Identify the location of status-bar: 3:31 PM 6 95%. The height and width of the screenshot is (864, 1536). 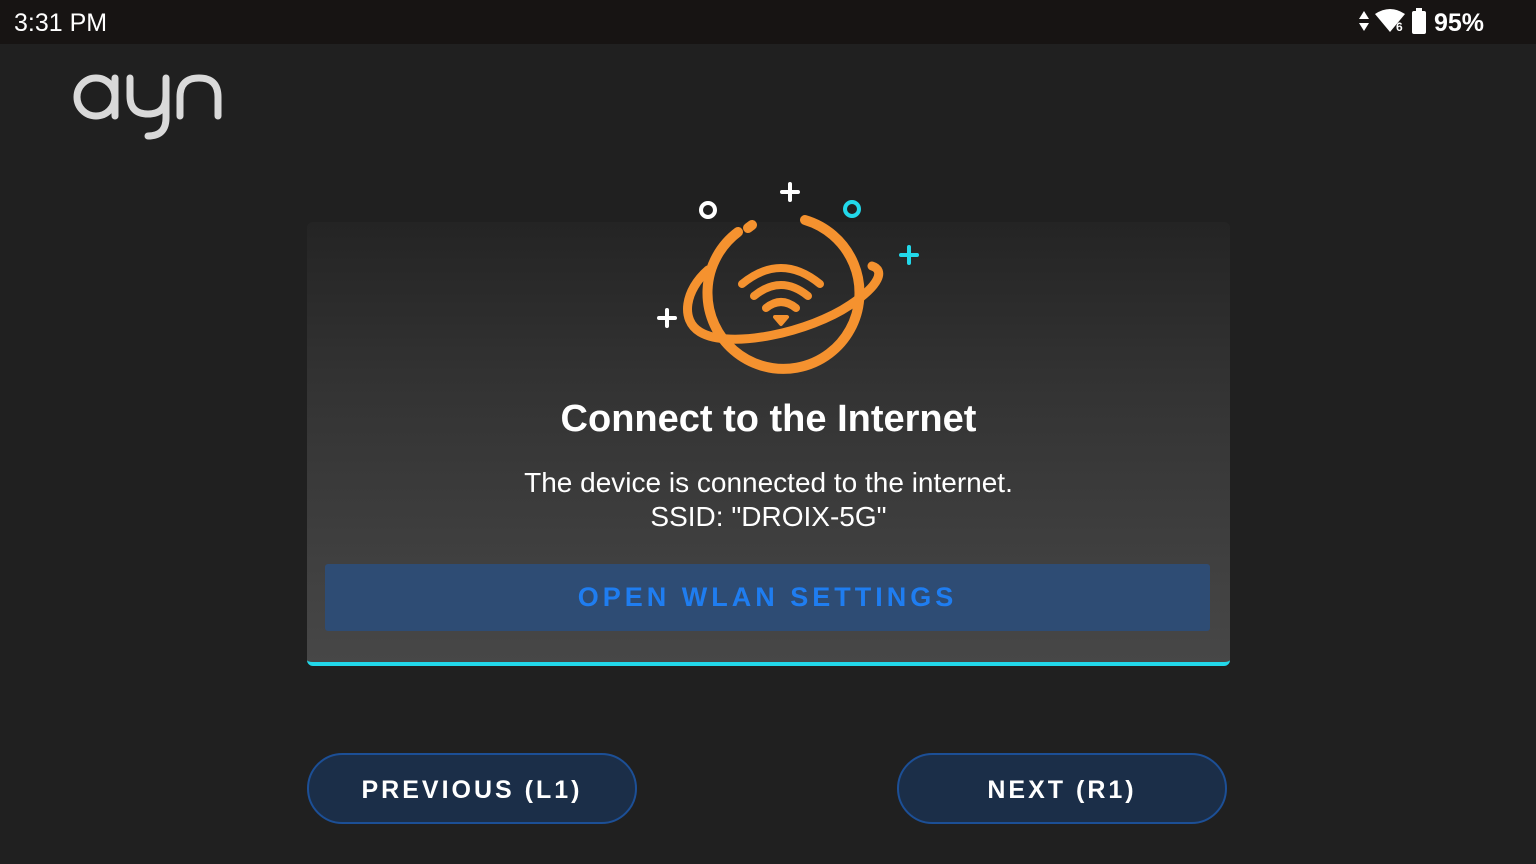
(768, 22).